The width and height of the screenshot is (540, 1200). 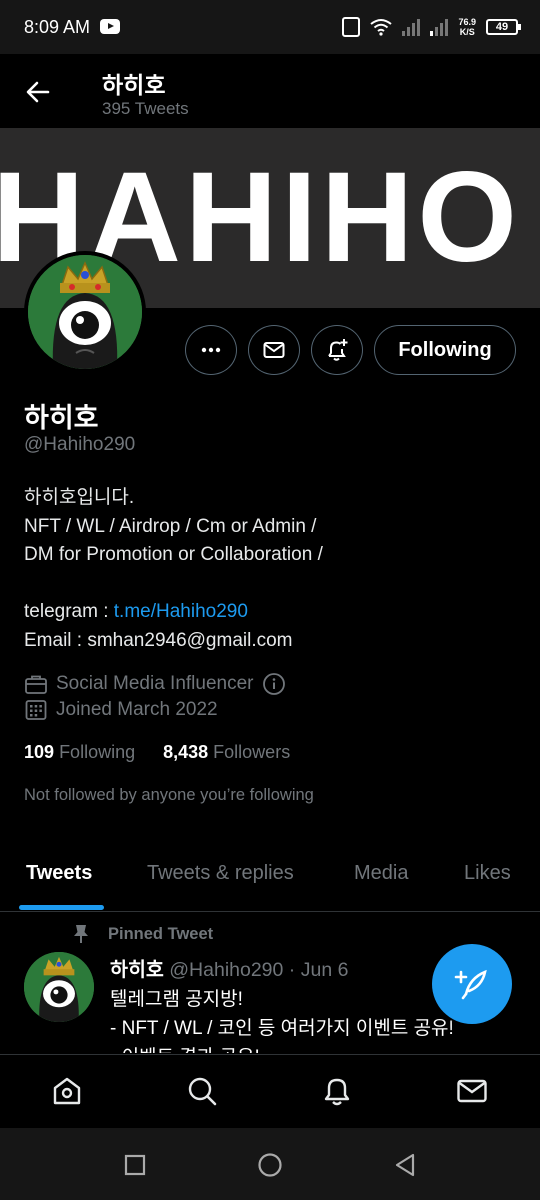 What do you see at coordinates (282, 1028) in the screenshot?
I see `tweet-line: - NFT / WL / 코인 등 여러가지 이벤트 공유!` at bounding box center [282, 1028].